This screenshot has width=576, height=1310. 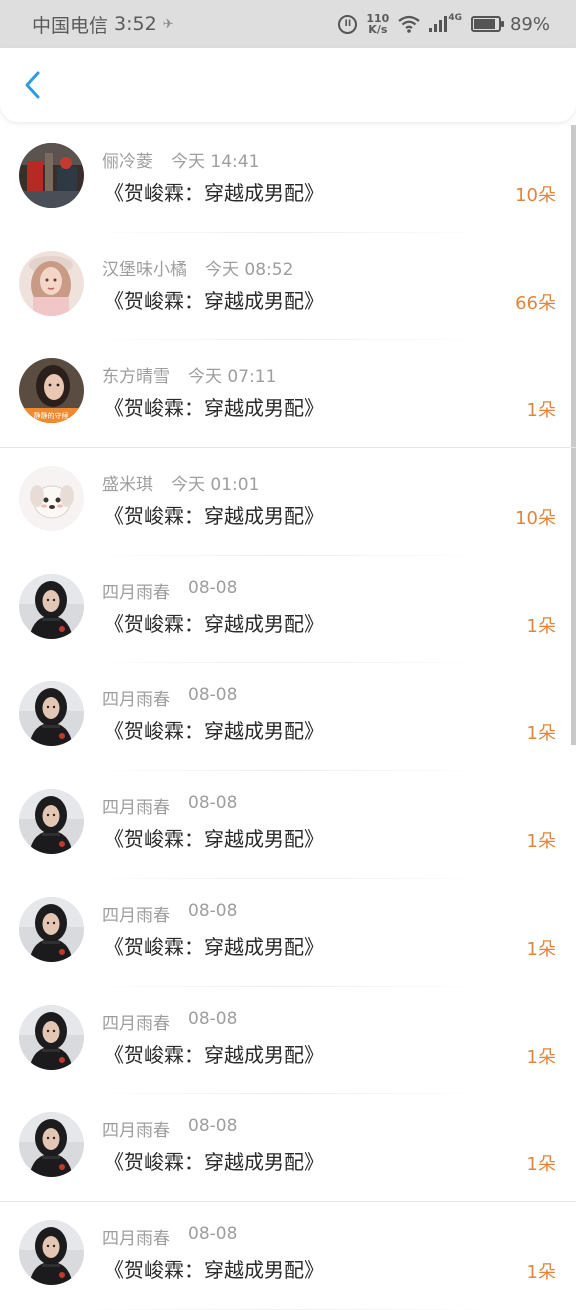 What do you see at coordinates (135, 24) in the screenshot?
I see `clock: 3:52` at bounding box center [135, 24].